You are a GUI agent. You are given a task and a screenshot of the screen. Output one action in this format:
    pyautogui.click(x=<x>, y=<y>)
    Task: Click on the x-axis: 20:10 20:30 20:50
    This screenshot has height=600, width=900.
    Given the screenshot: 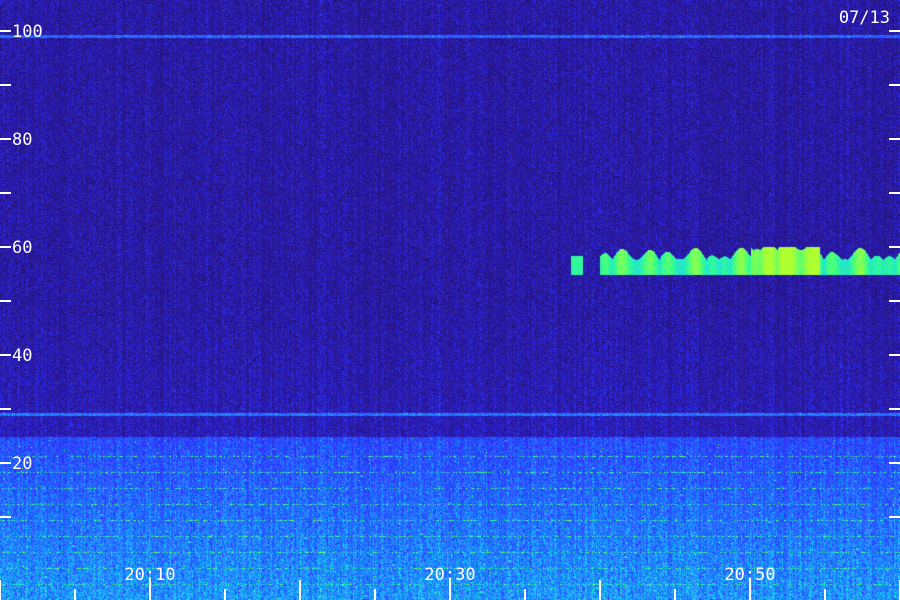 What is the action you would take?
    pyautogui.click(x=450, y=582)
    